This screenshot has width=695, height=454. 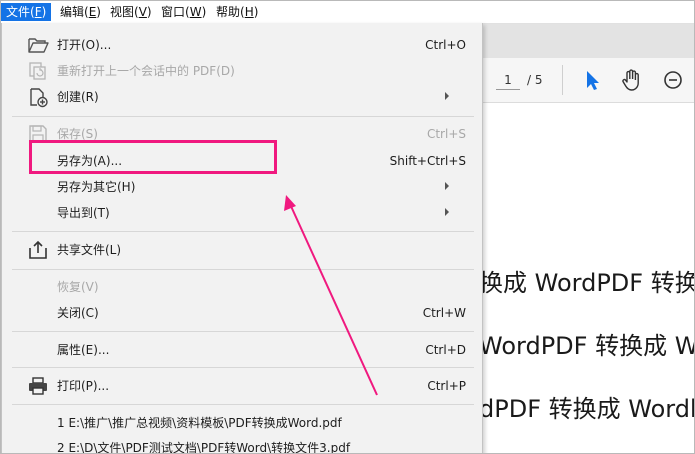 I want to click on menu-item-properties: 属性(E)... Ctrl+D, so click(x=242, y=350).